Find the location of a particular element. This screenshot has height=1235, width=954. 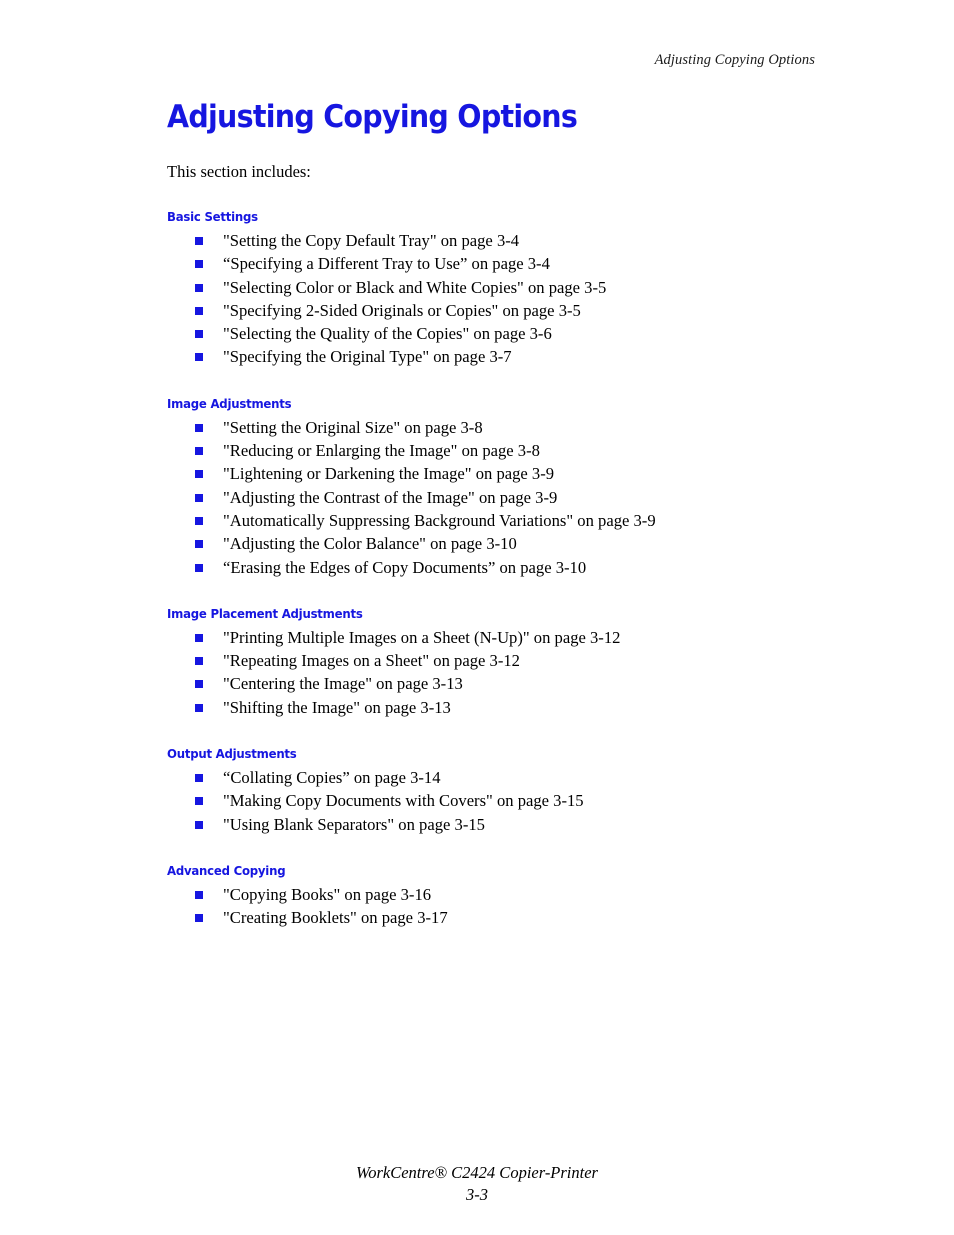

cross-reference-link: "Centering the Image" on page 3-13 is located at coordinates (343, 683).